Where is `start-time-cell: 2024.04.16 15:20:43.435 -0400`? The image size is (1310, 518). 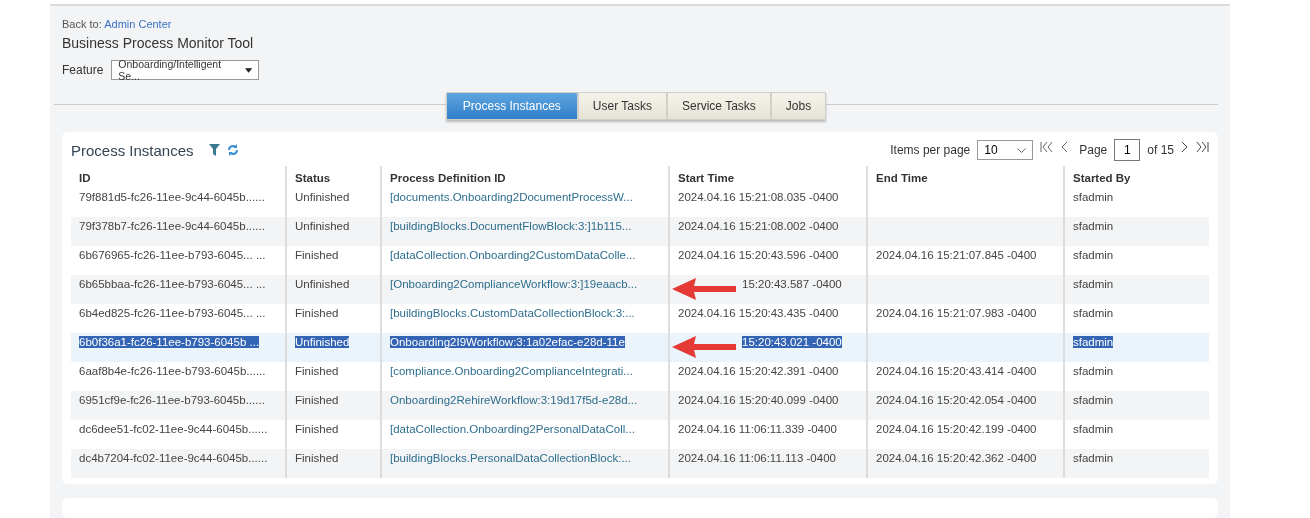 start-time-cell: 2024.04.16 15:20:43.435 -0400 is located at coordinates (758, 313).